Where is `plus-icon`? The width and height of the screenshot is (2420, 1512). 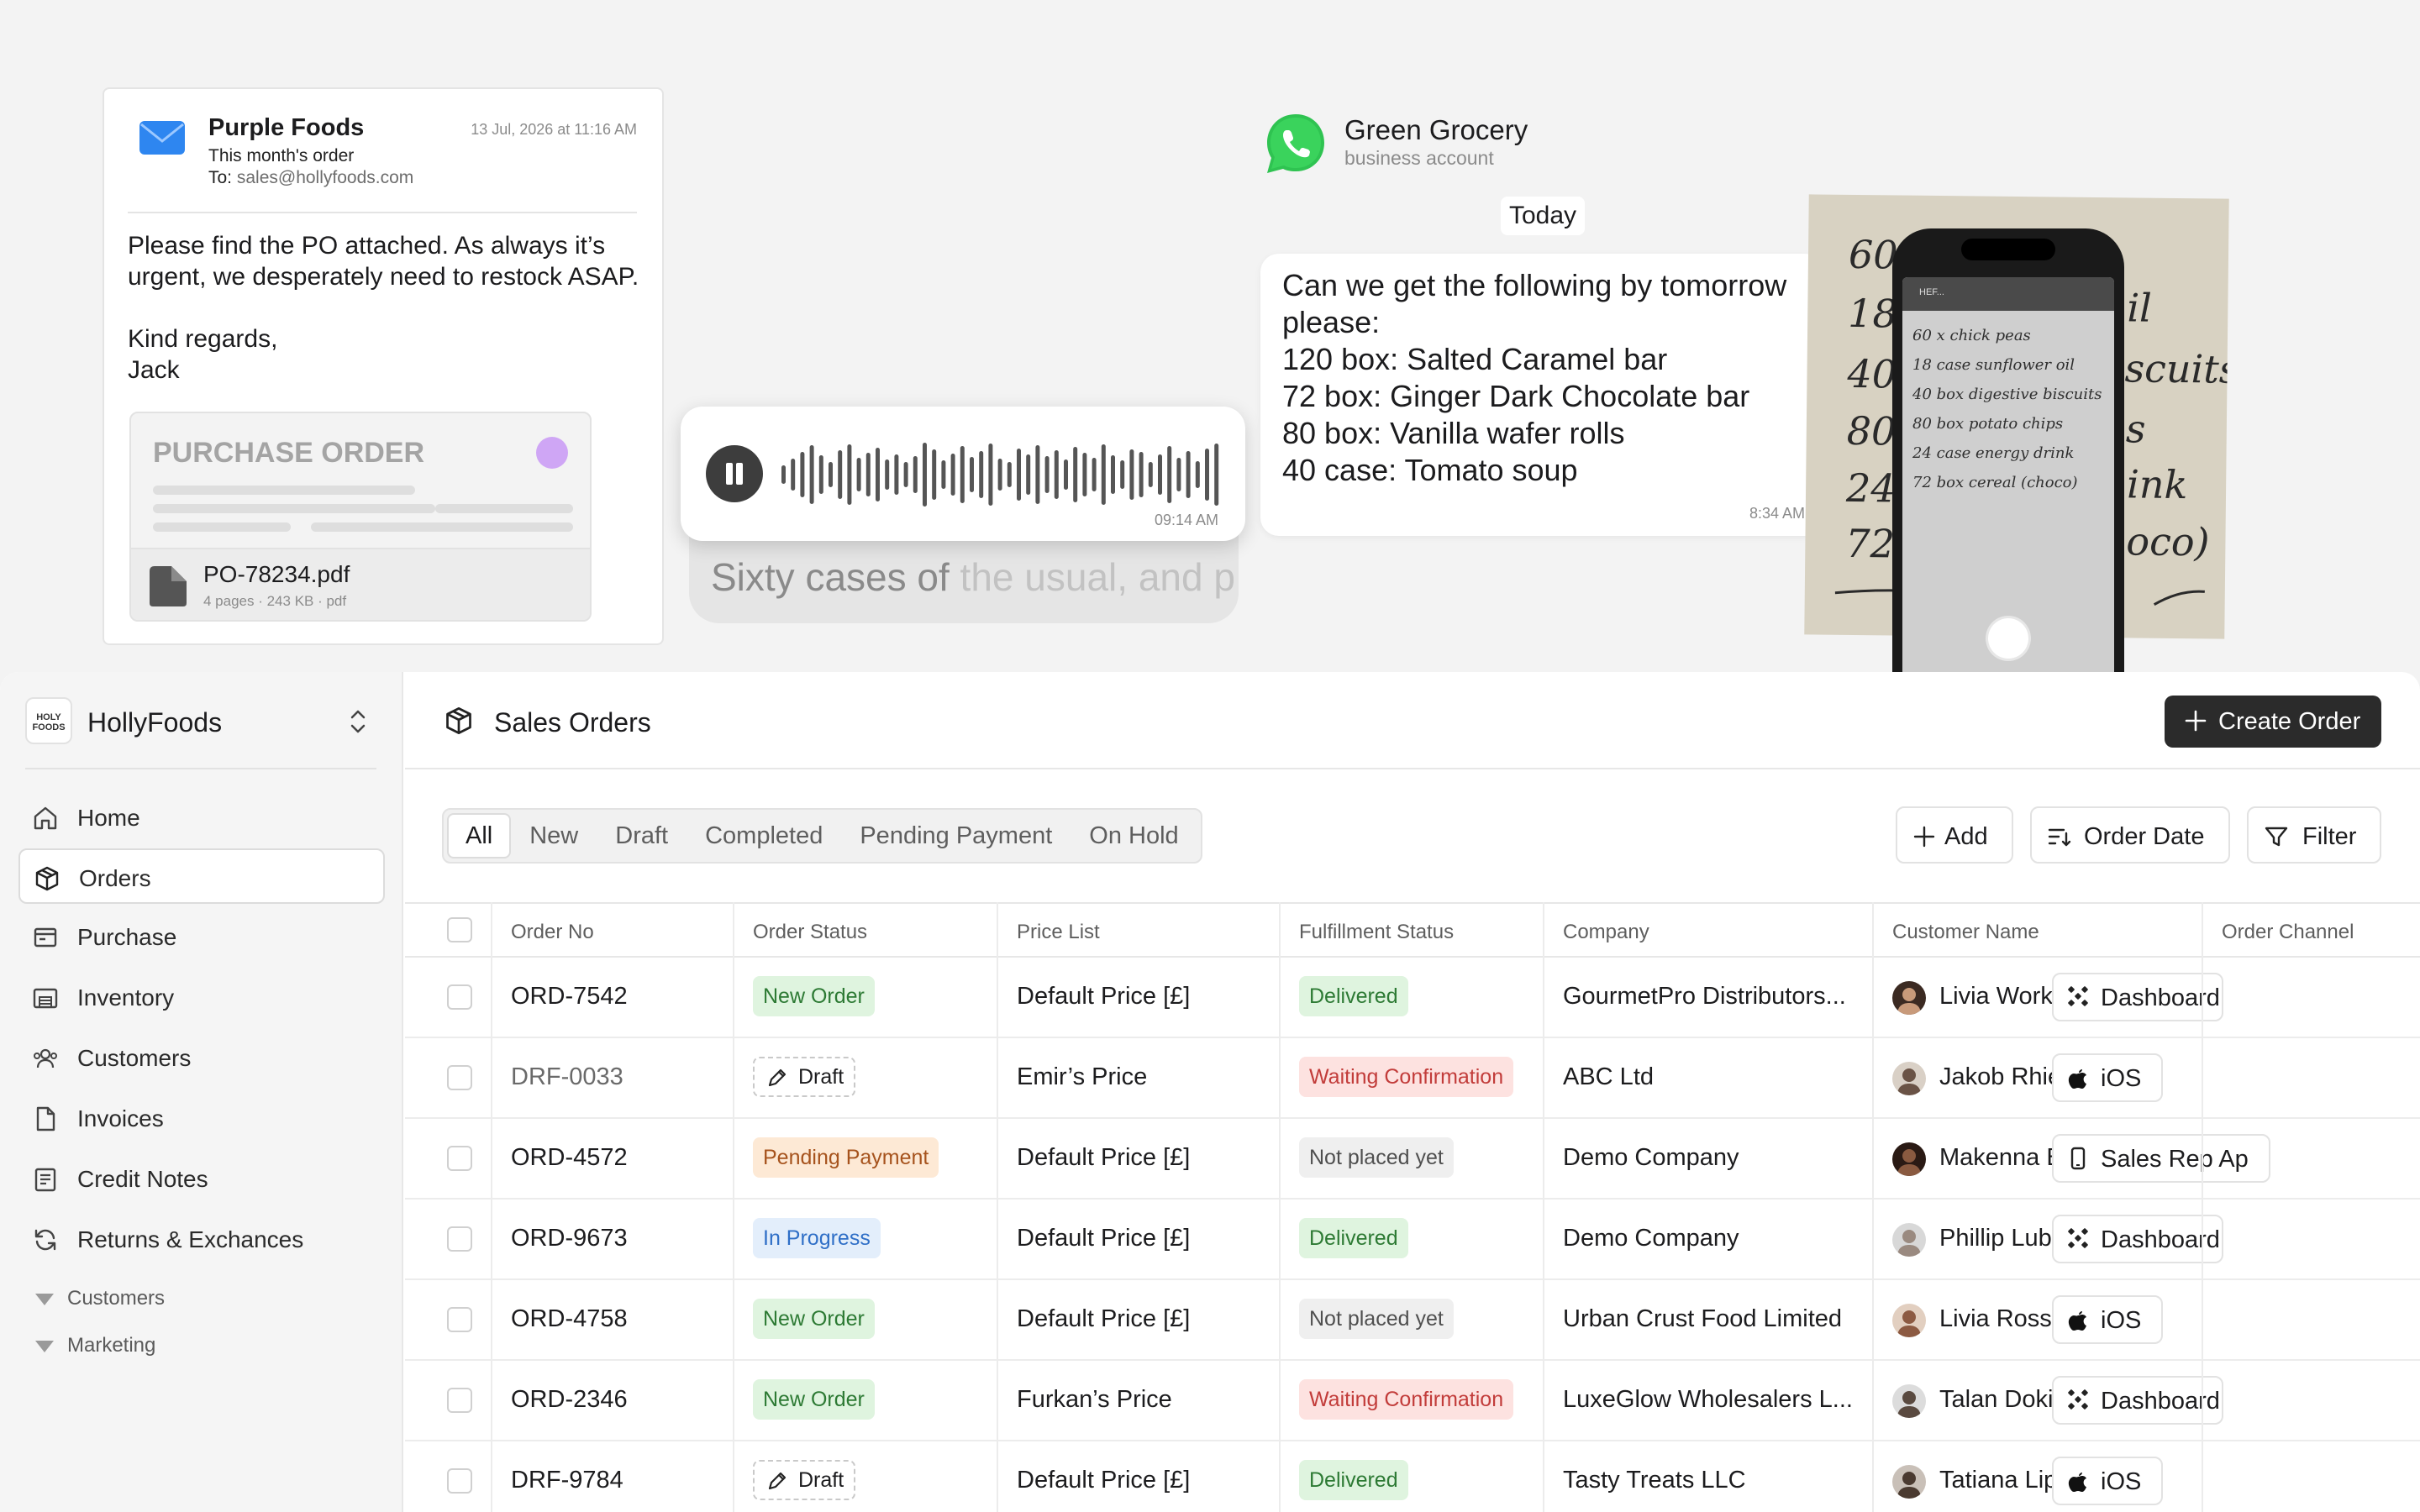 plus-icon is located at coordinates (1924, 837).